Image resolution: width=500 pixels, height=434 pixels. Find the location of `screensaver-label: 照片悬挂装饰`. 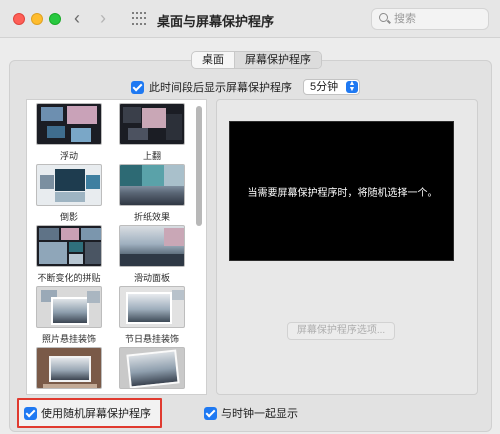

screensaver-label: 照片悬挂装饰 is located at coordinates (68, 339).